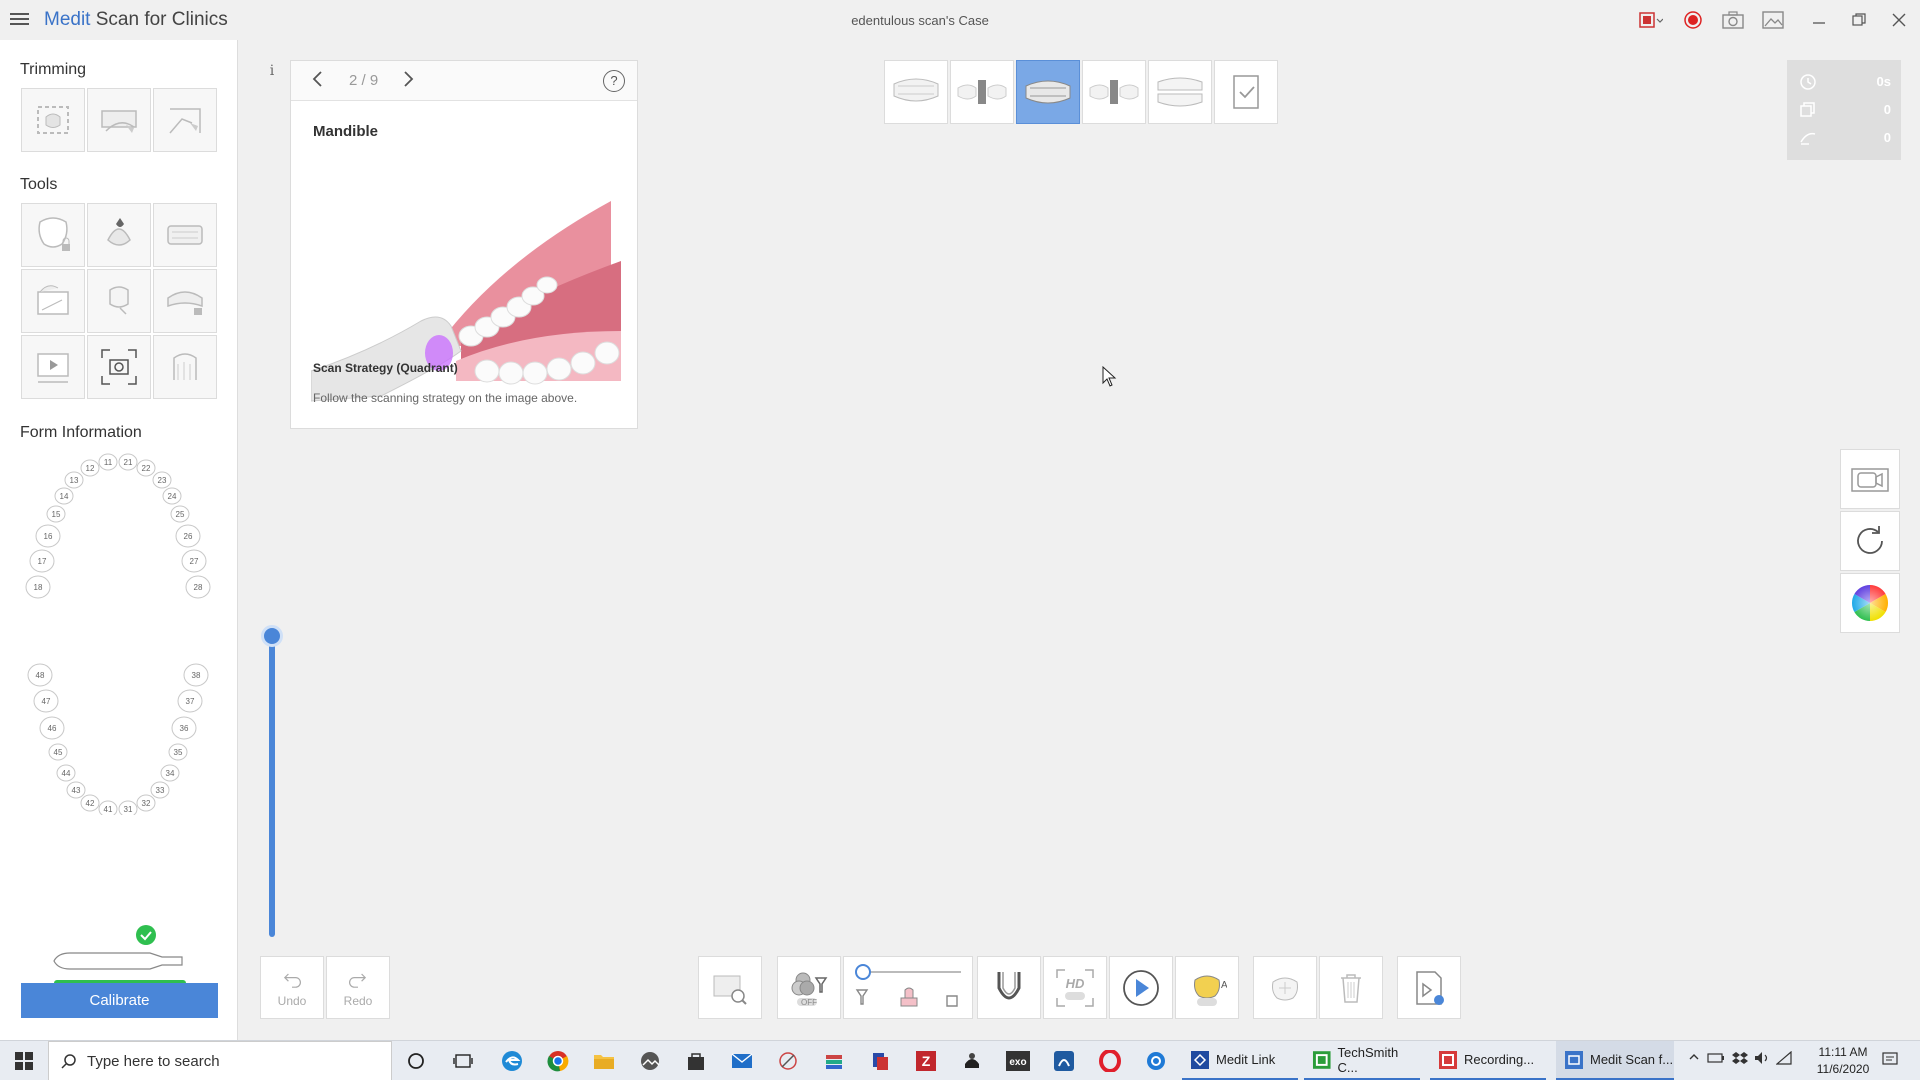 The height and width of the screenshot is (1080, 1920). Describe the element at coordinates (172, 496) in the screenshot. I see `tooth-24: 24` at that location.